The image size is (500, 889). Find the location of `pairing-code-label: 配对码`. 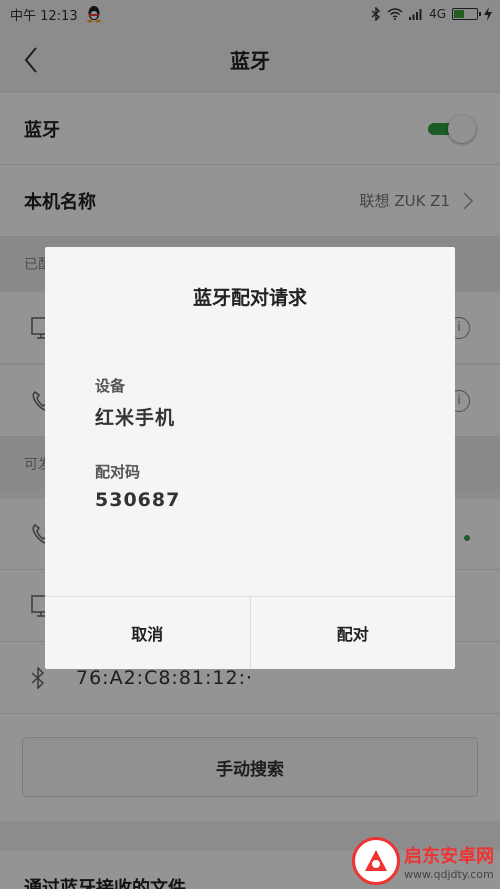

pairing-code-label: 配对码 is located at coordinates (118, 472).